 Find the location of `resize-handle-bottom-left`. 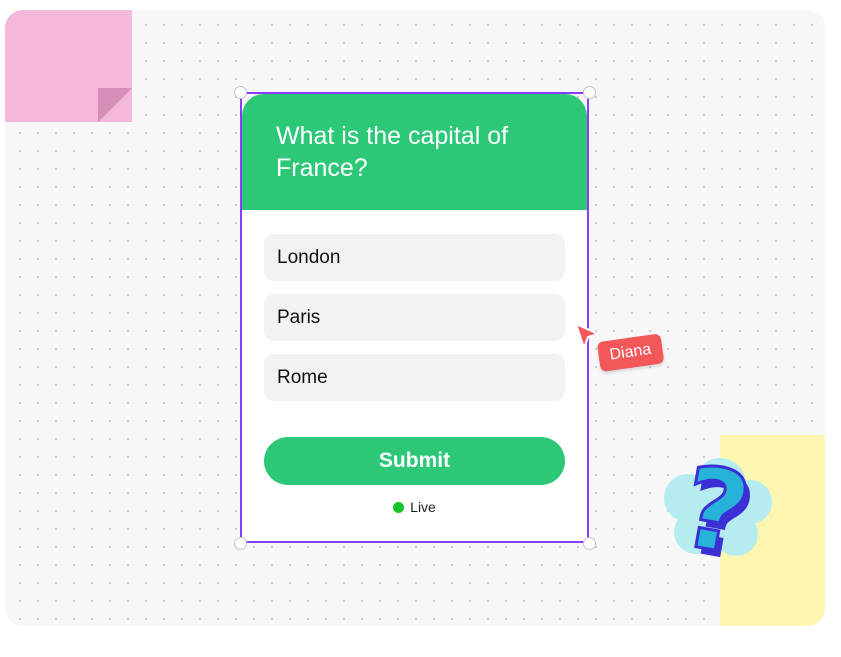

resize-handle-bottom-left is located at coordinates (240, 543).